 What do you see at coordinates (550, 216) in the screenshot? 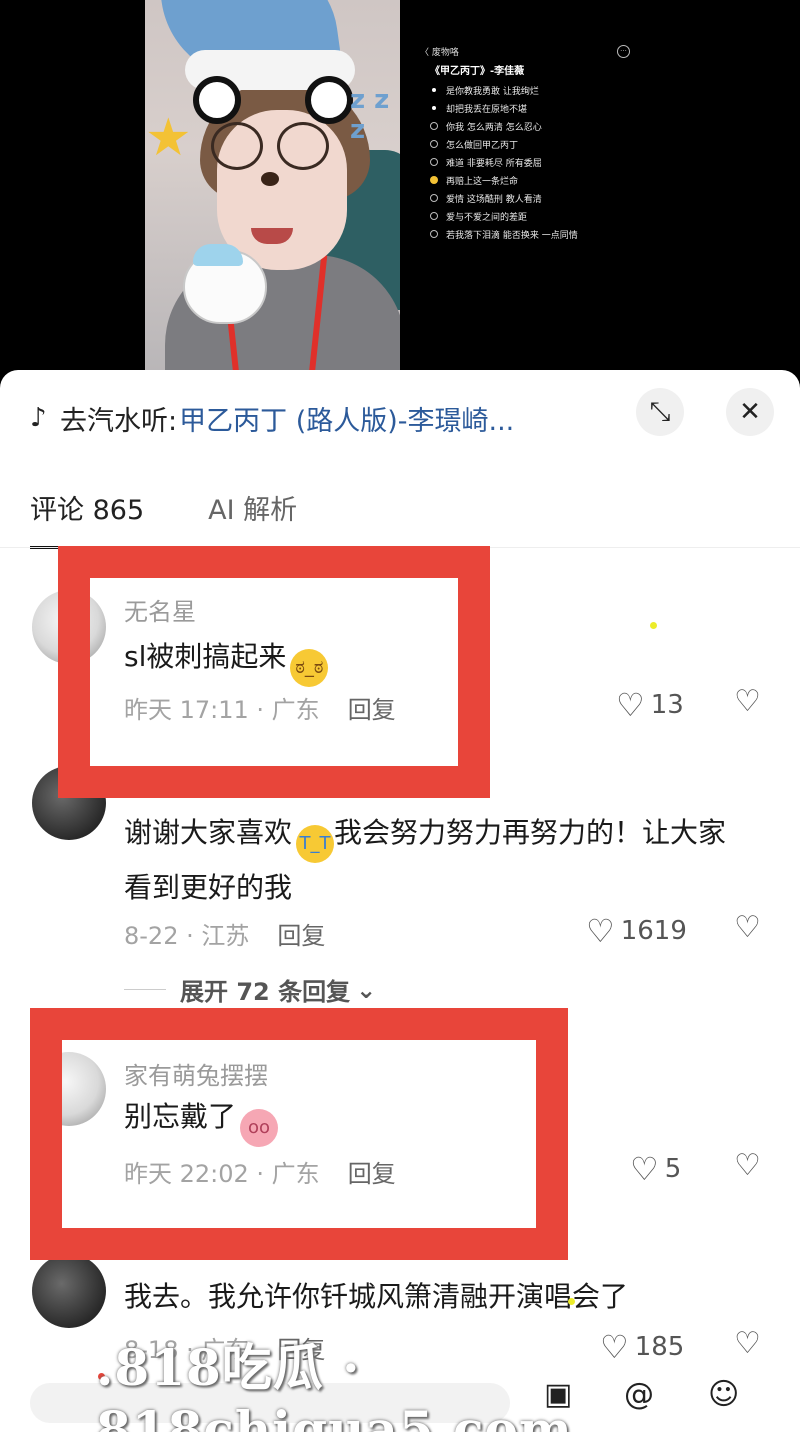
I see `lyric-line: 爱与不爱之间的差距` at bounding box center [550, 216].